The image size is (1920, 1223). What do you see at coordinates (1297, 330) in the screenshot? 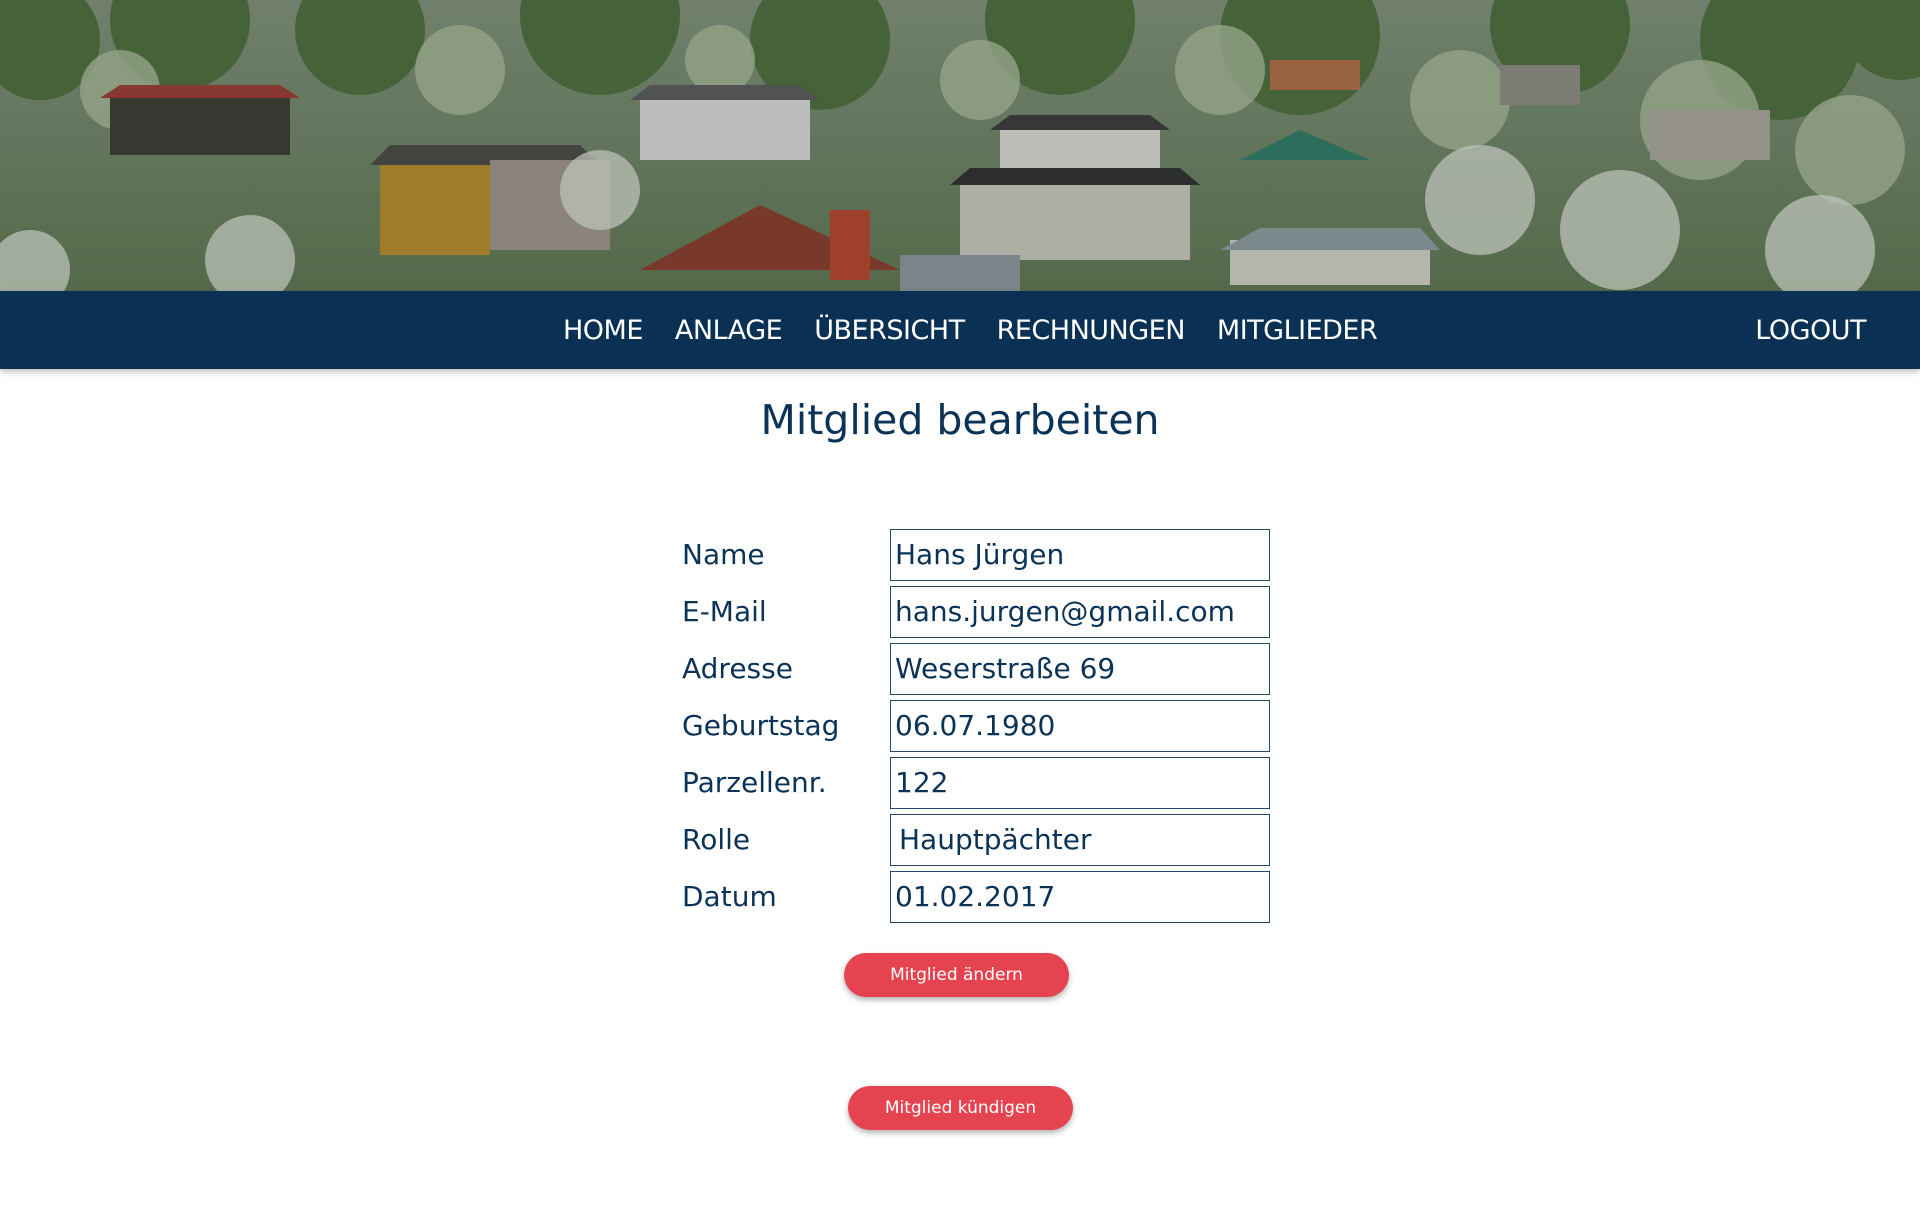
I see `nav-mitglieder: MITGLIEDER` at bounding box center [1297, 330].